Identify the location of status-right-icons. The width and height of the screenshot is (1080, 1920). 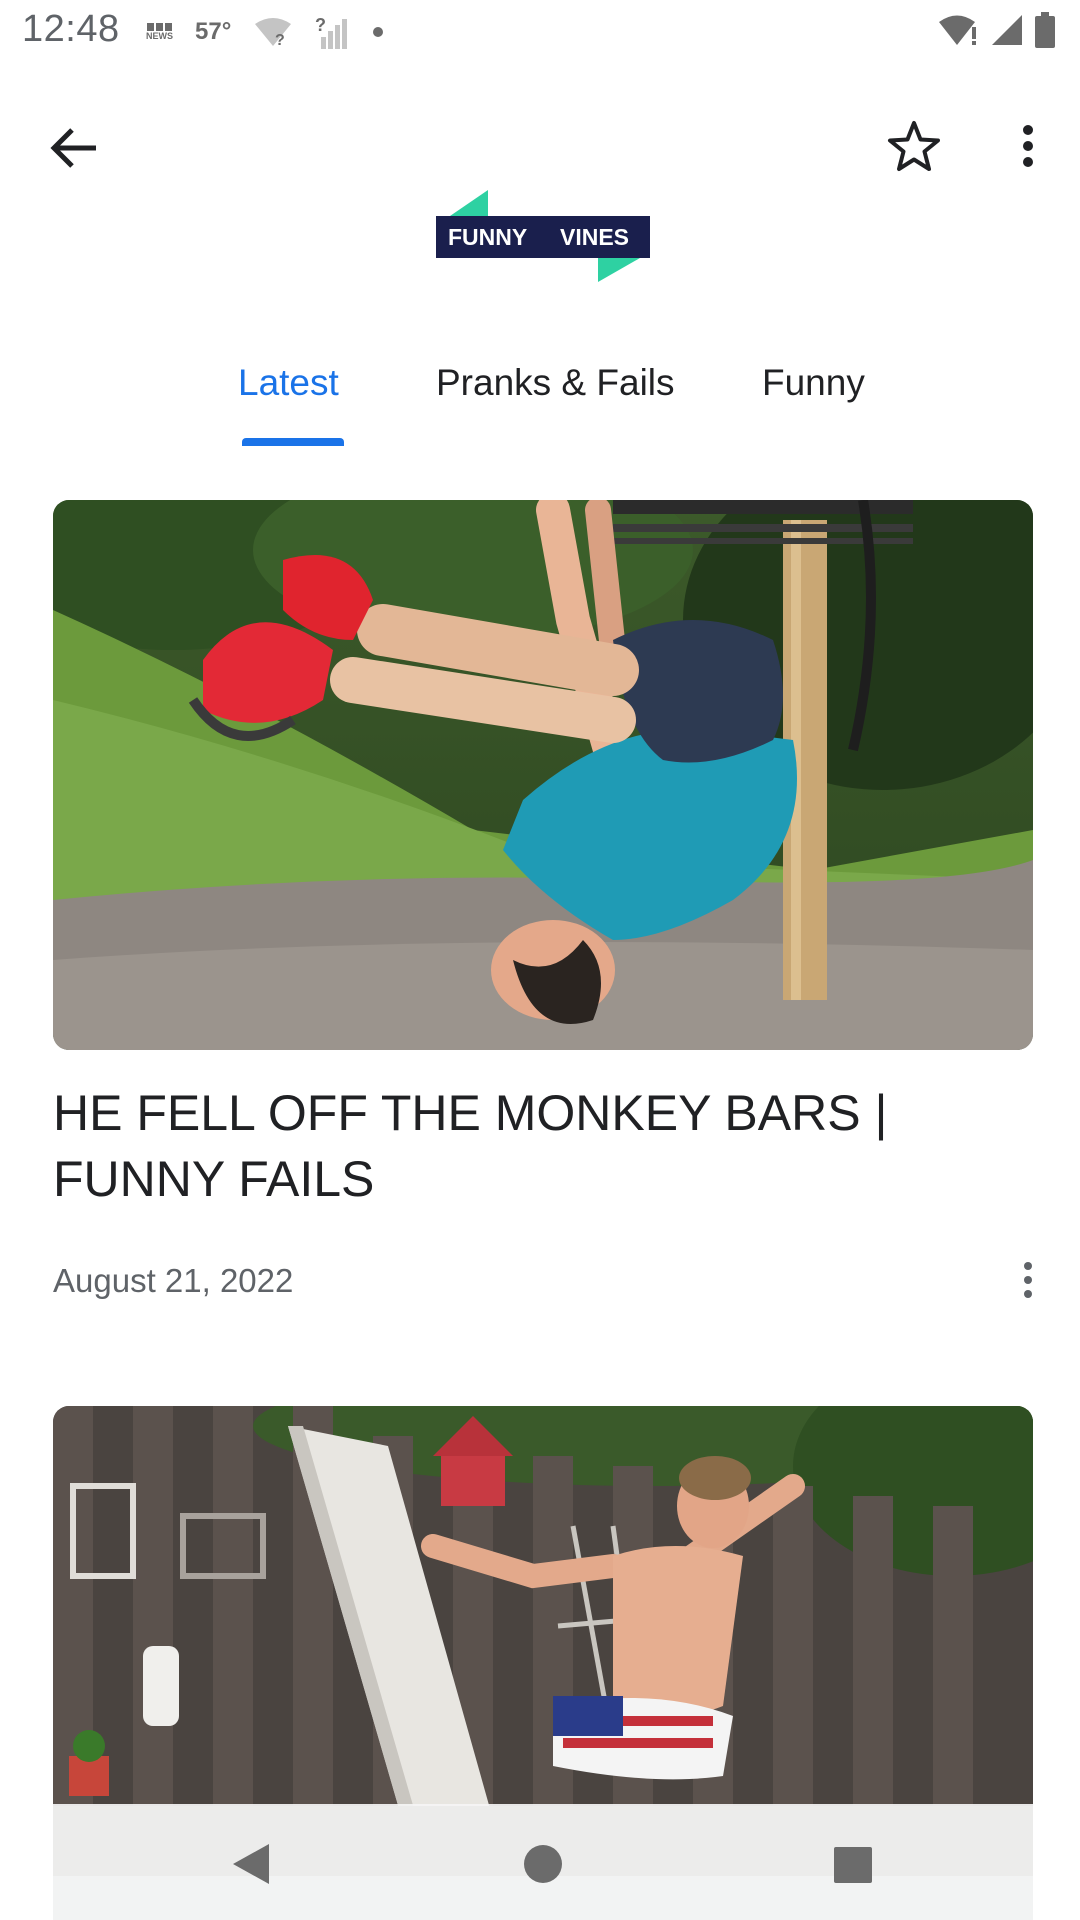
(997, 30).